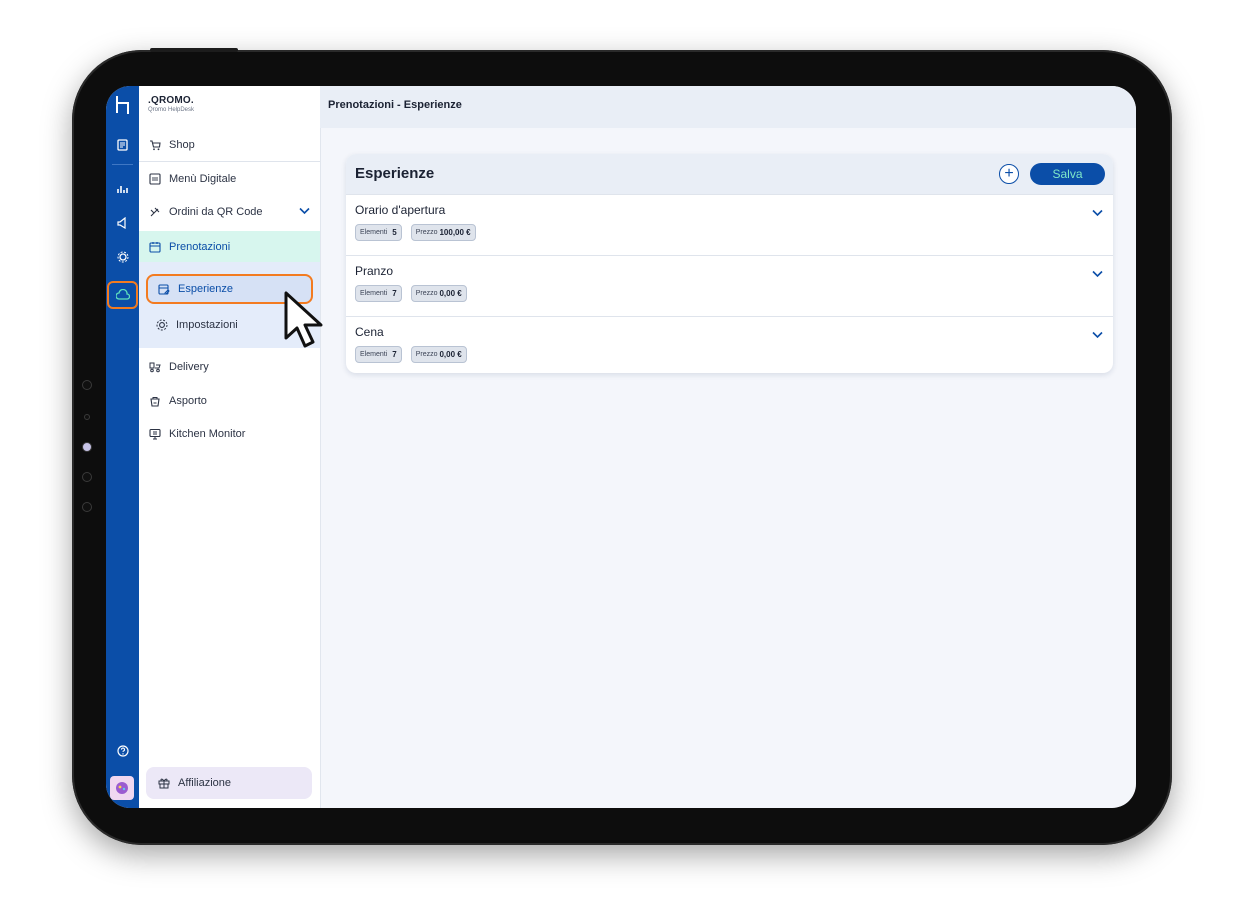 The width and height of the screenshot is (1250, 920). What do you see at coordinates (729, 174) in the screenshot?
I see `card-header: Esperienze + Salva` at bounding box center [729, 174].